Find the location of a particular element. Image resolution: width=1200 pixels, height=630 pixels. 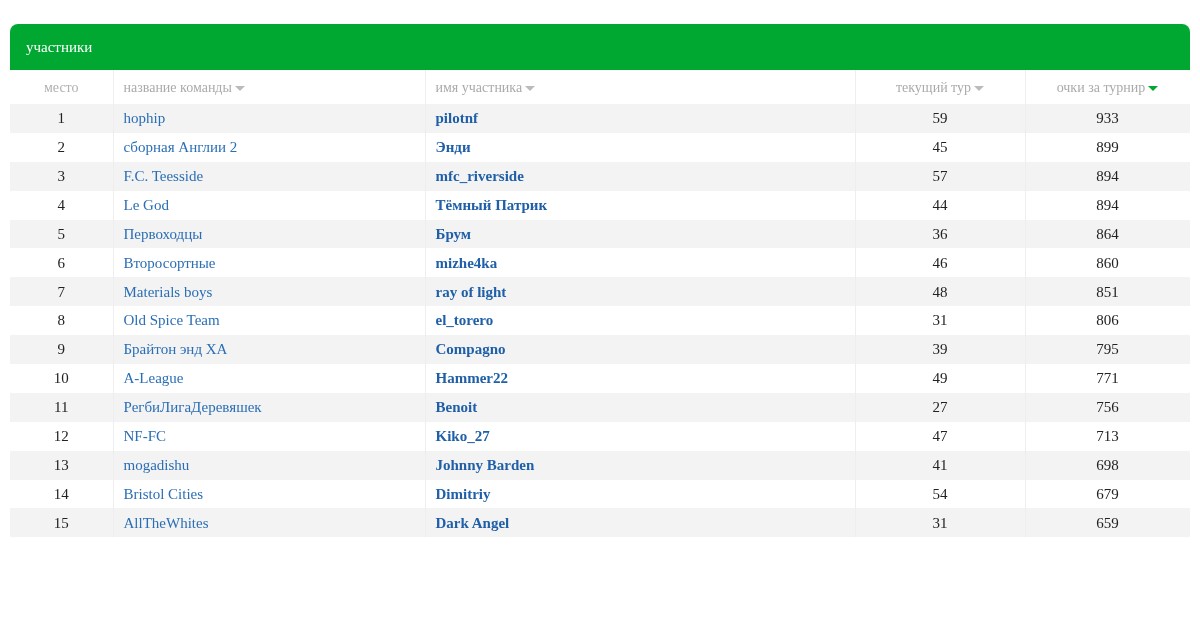

current-round-score: 41 is located at coordinates (940, 464).